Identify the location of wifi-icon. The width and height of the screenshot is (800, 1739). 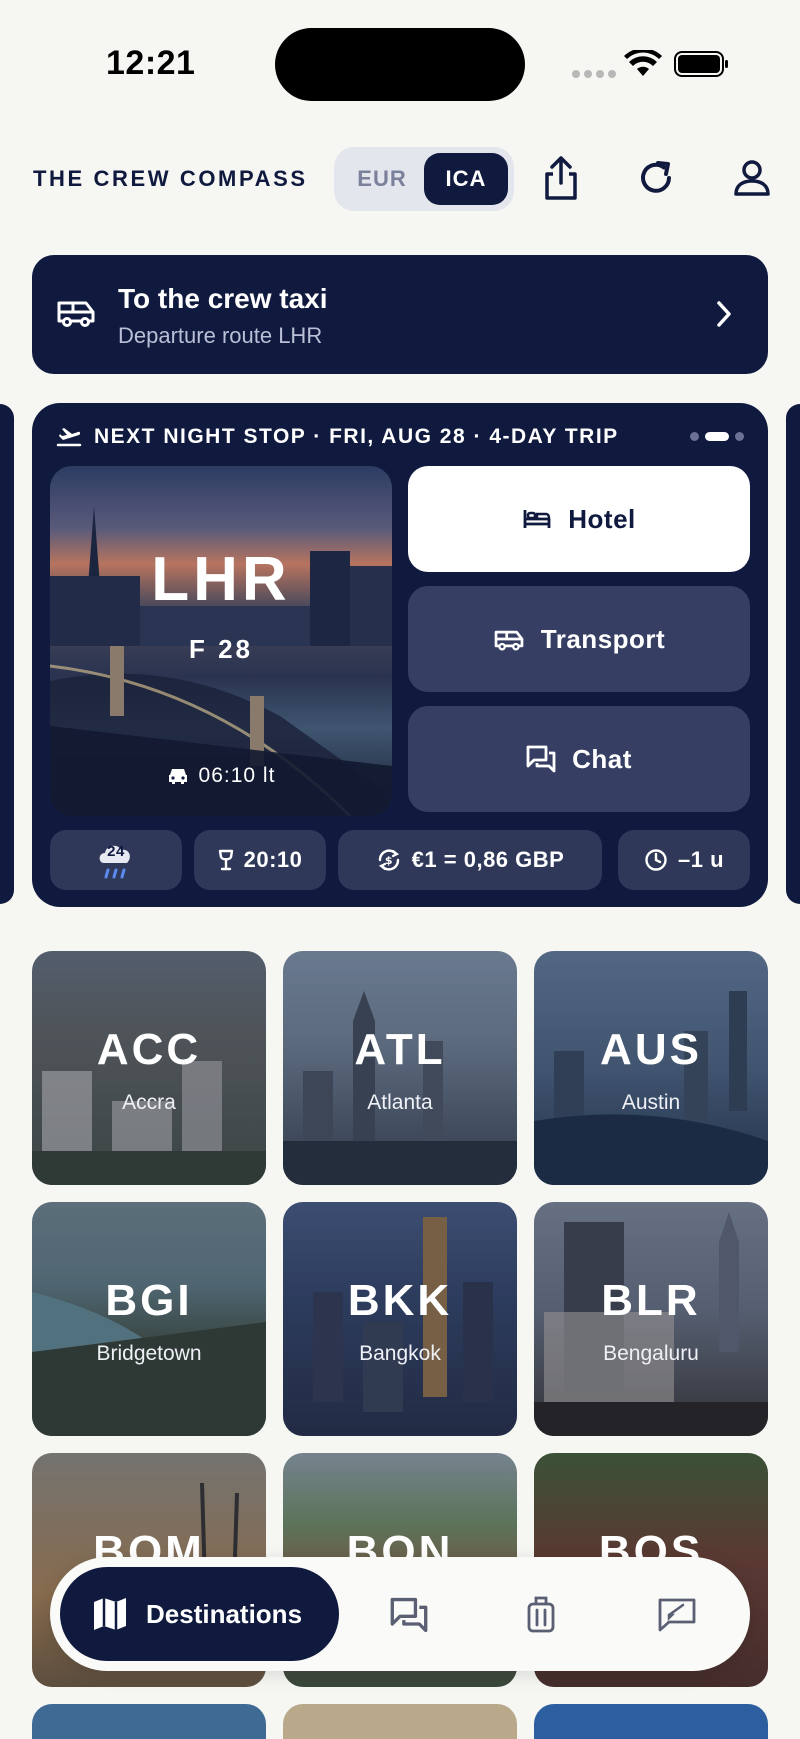
(643, 63).